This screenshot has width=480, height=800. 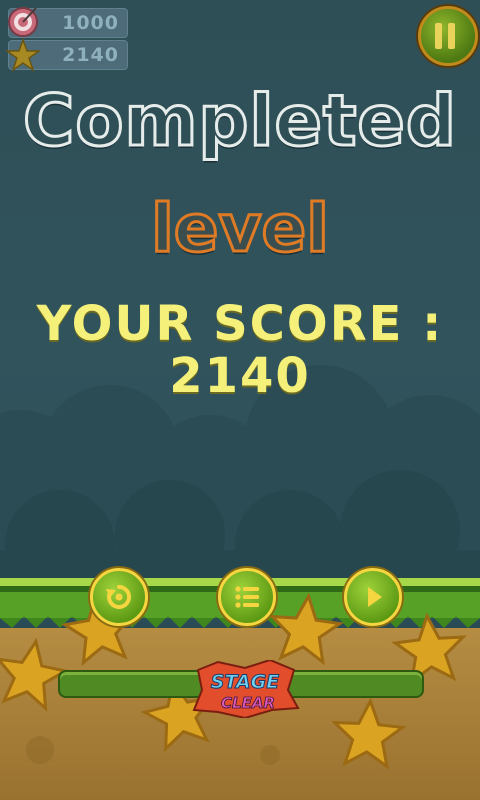 I want to click on score-value: 2140, so click(x=240, y=376).